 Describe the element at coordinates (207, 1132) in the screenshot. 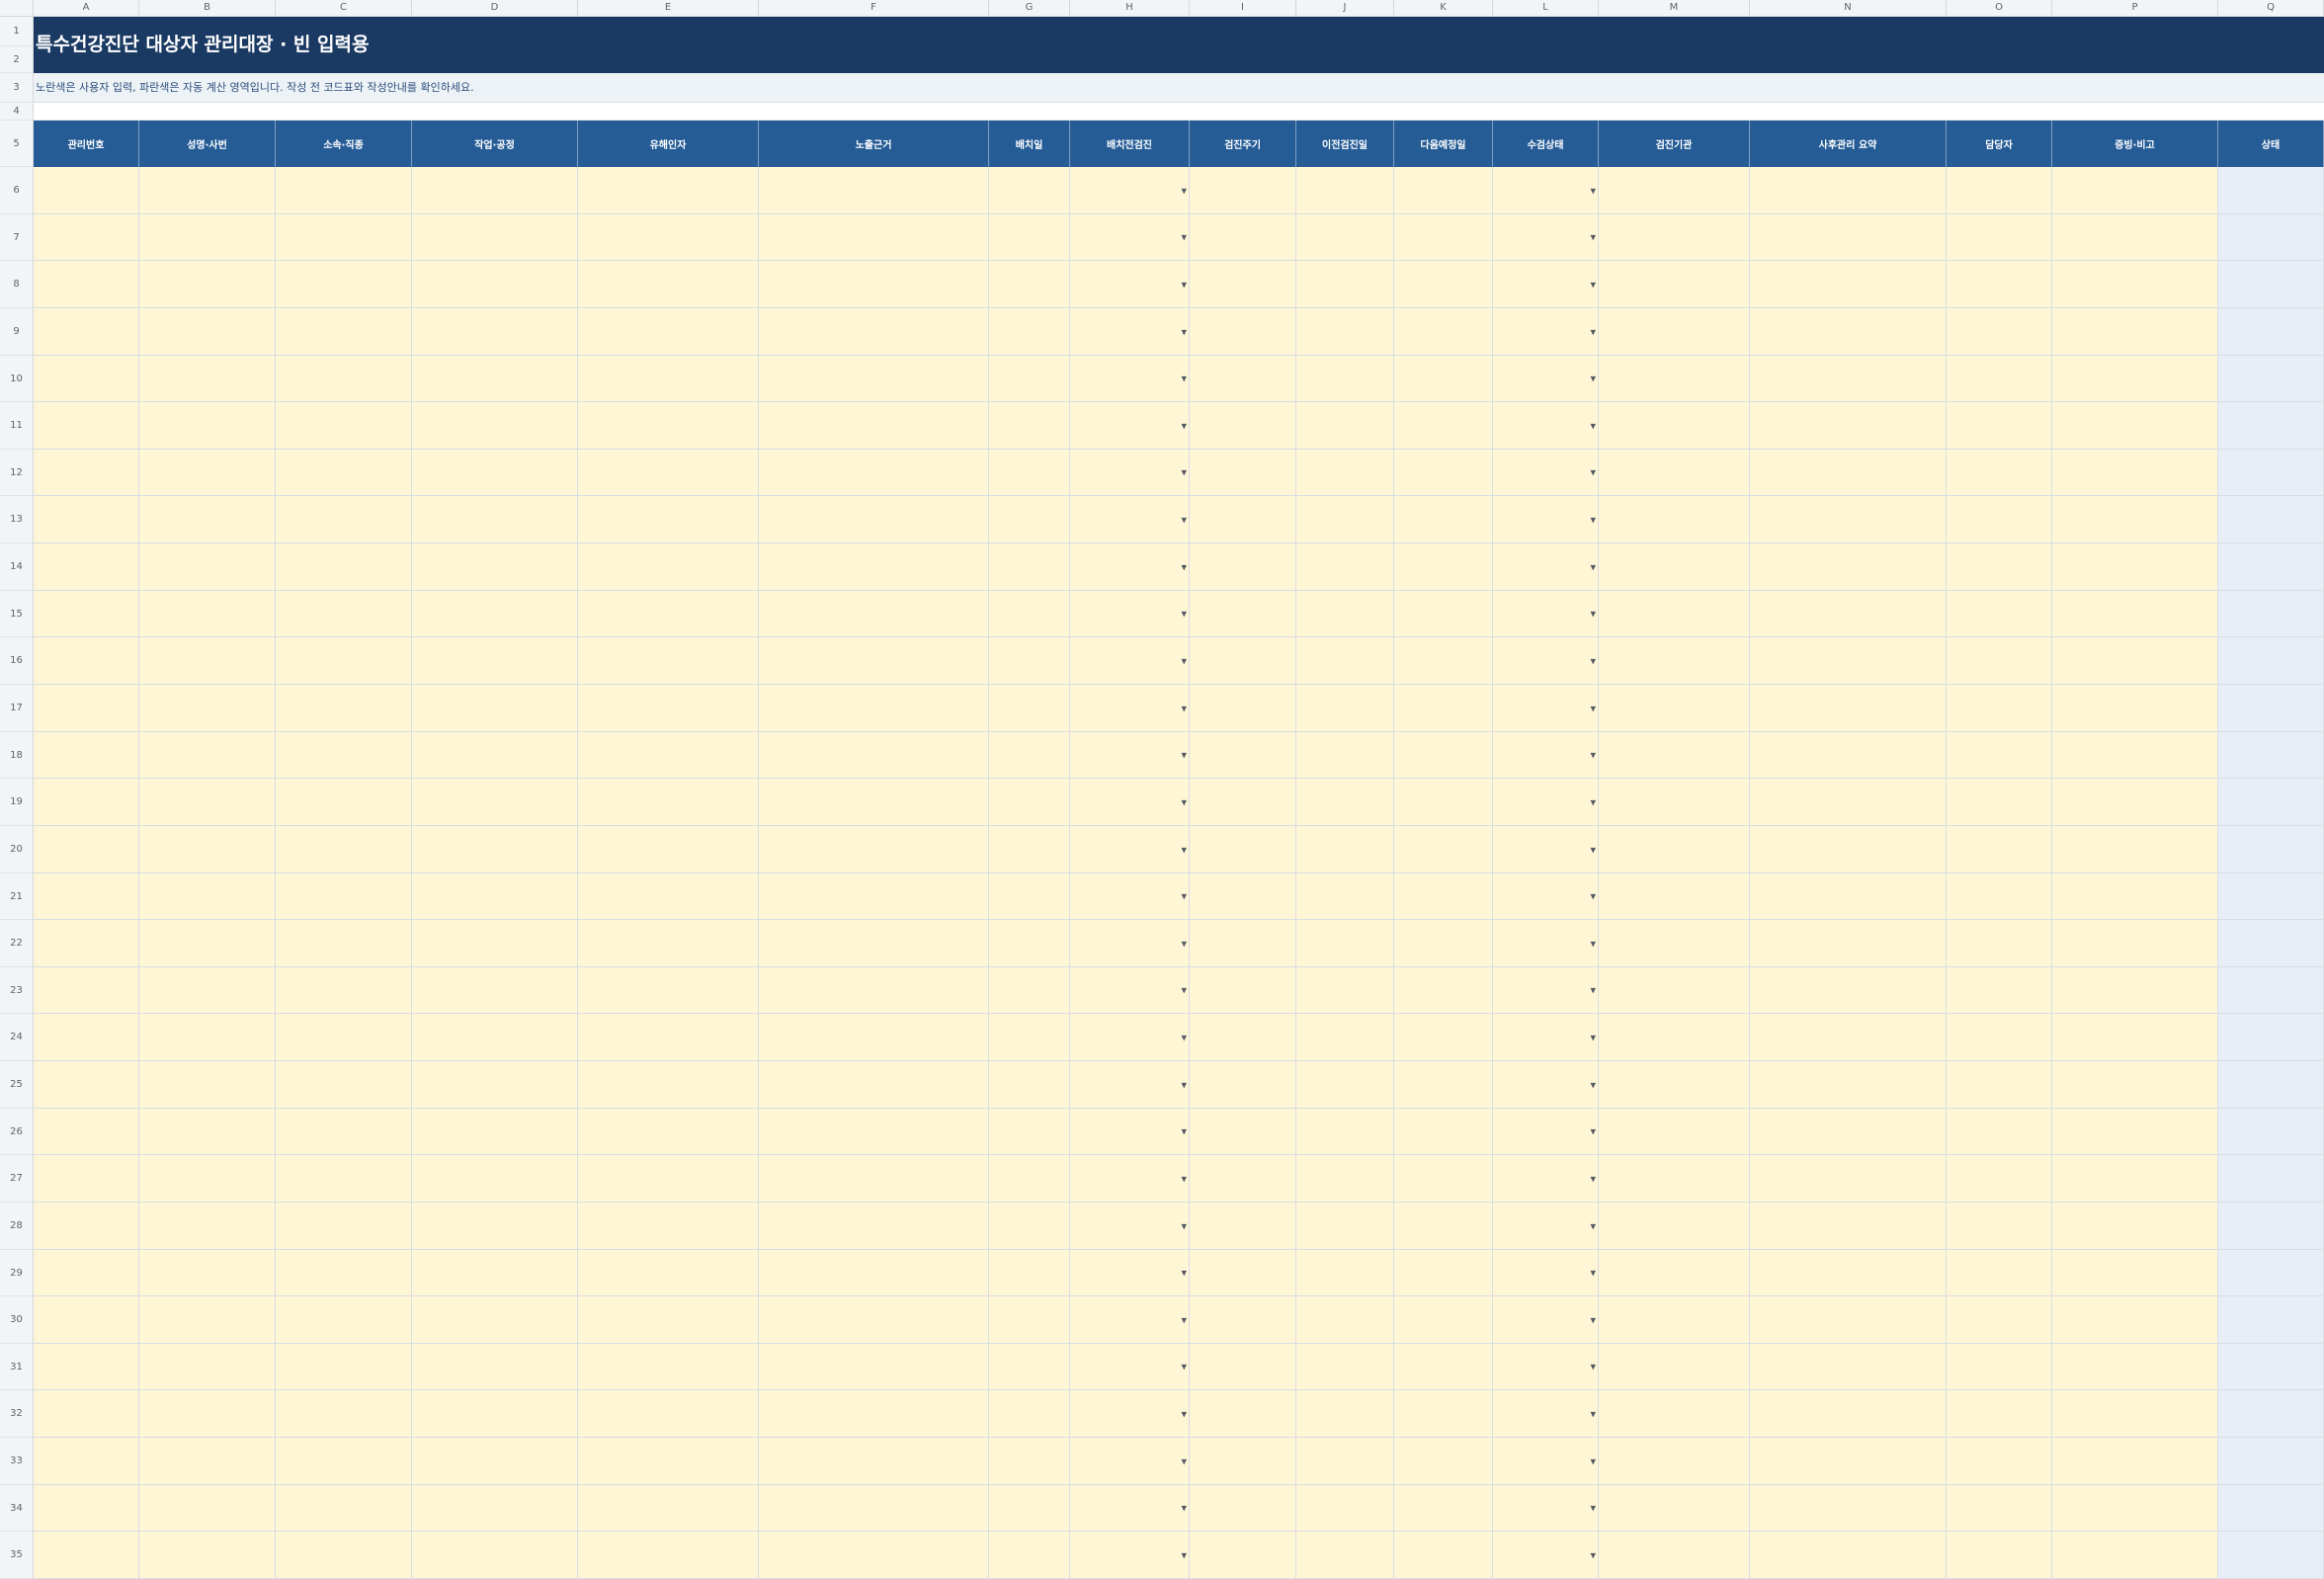

I see `input-cell-b26` at that location.